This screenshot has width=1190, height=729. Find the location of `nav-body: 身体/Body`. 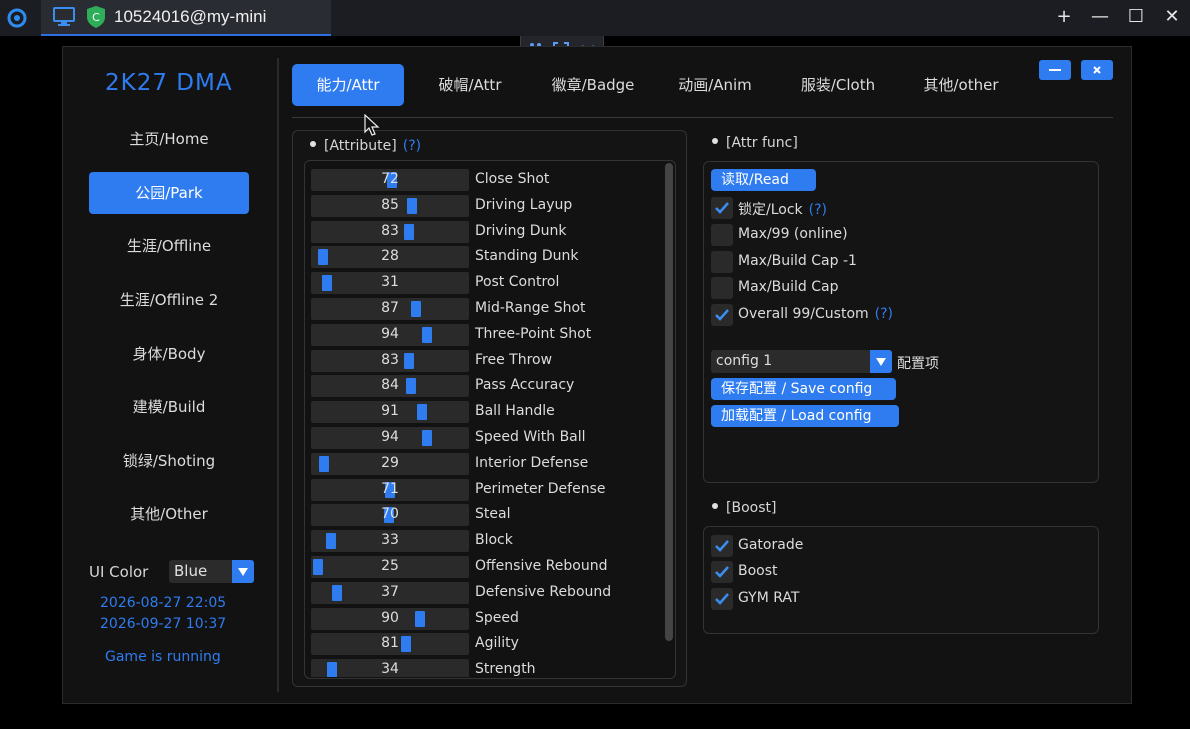

nav-body: 身体/Body is located at coordinates (169, 354).